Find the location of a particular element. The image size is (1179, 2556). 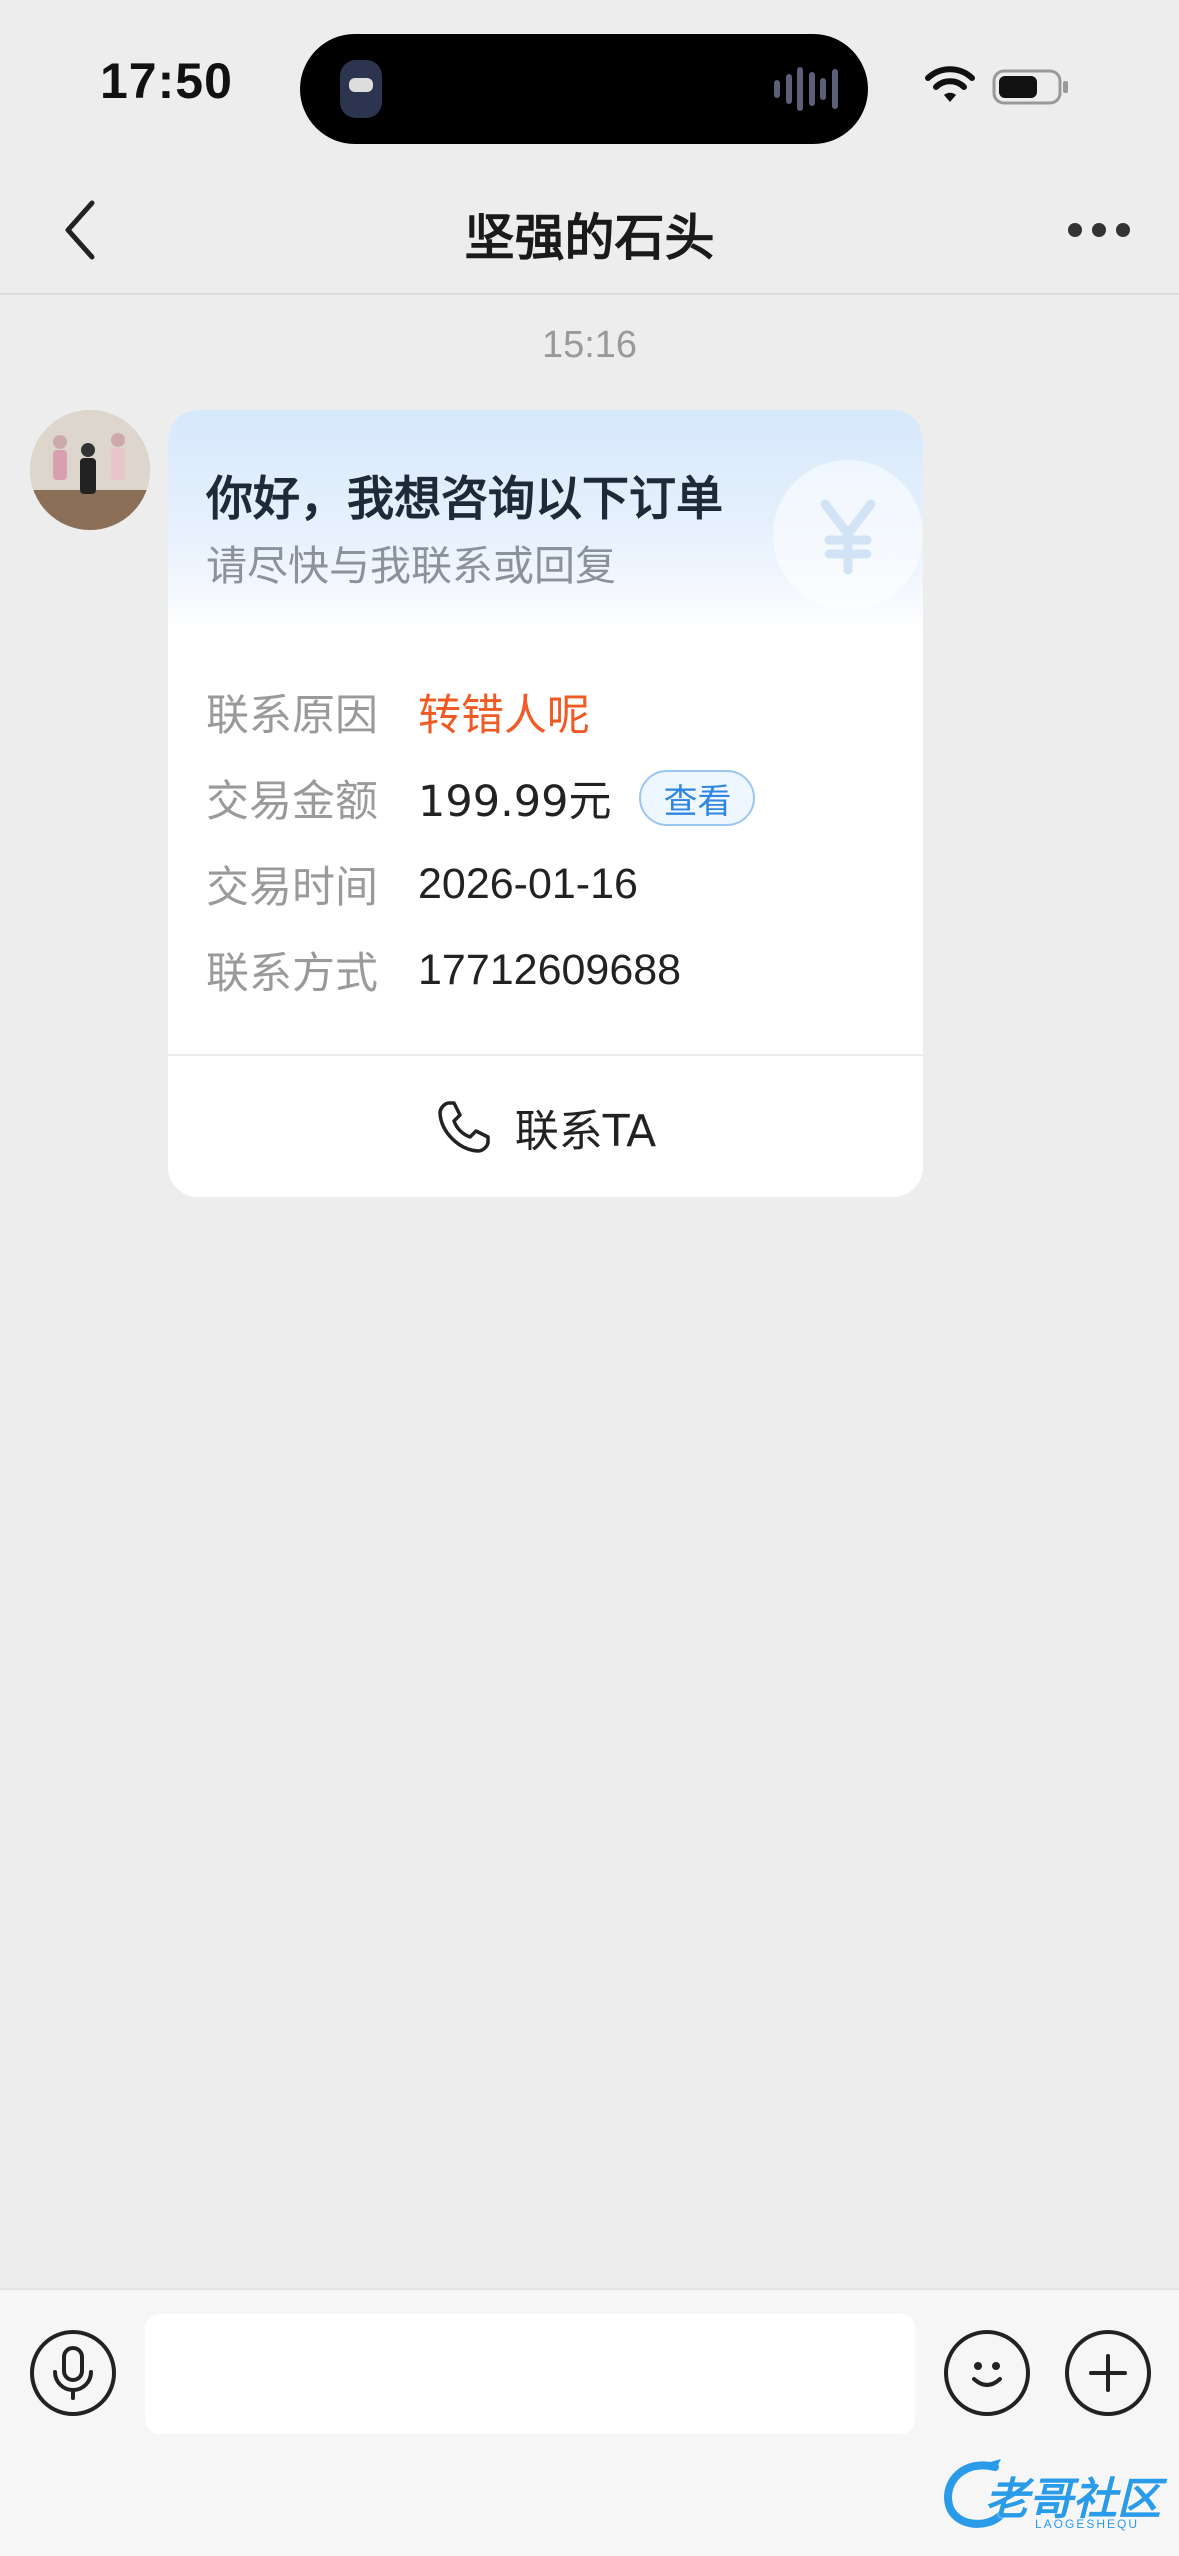

row-time: 交易时间 2026-01-16 is located at coordinates (422, 884).